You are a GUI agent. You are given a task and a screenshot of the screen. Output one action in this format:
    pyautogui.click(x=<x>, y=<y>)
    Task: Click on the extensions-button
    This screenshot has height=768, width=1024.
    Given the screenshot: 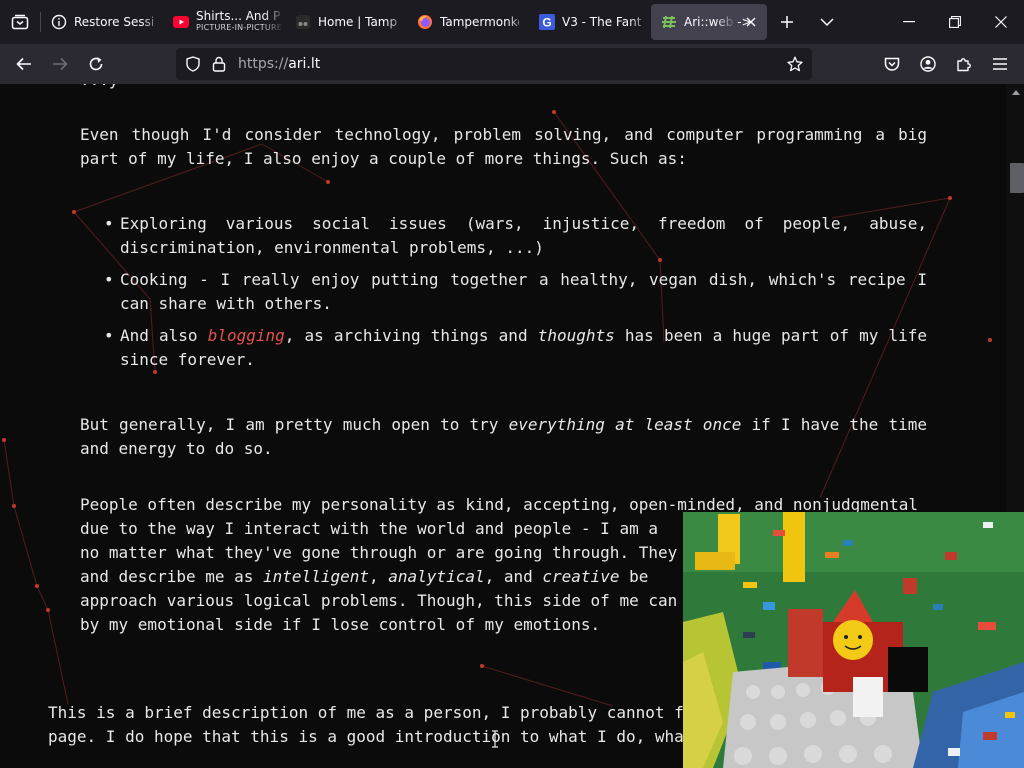 What is the action you would take?
    pyautogui.click(x=964, y=64)
    